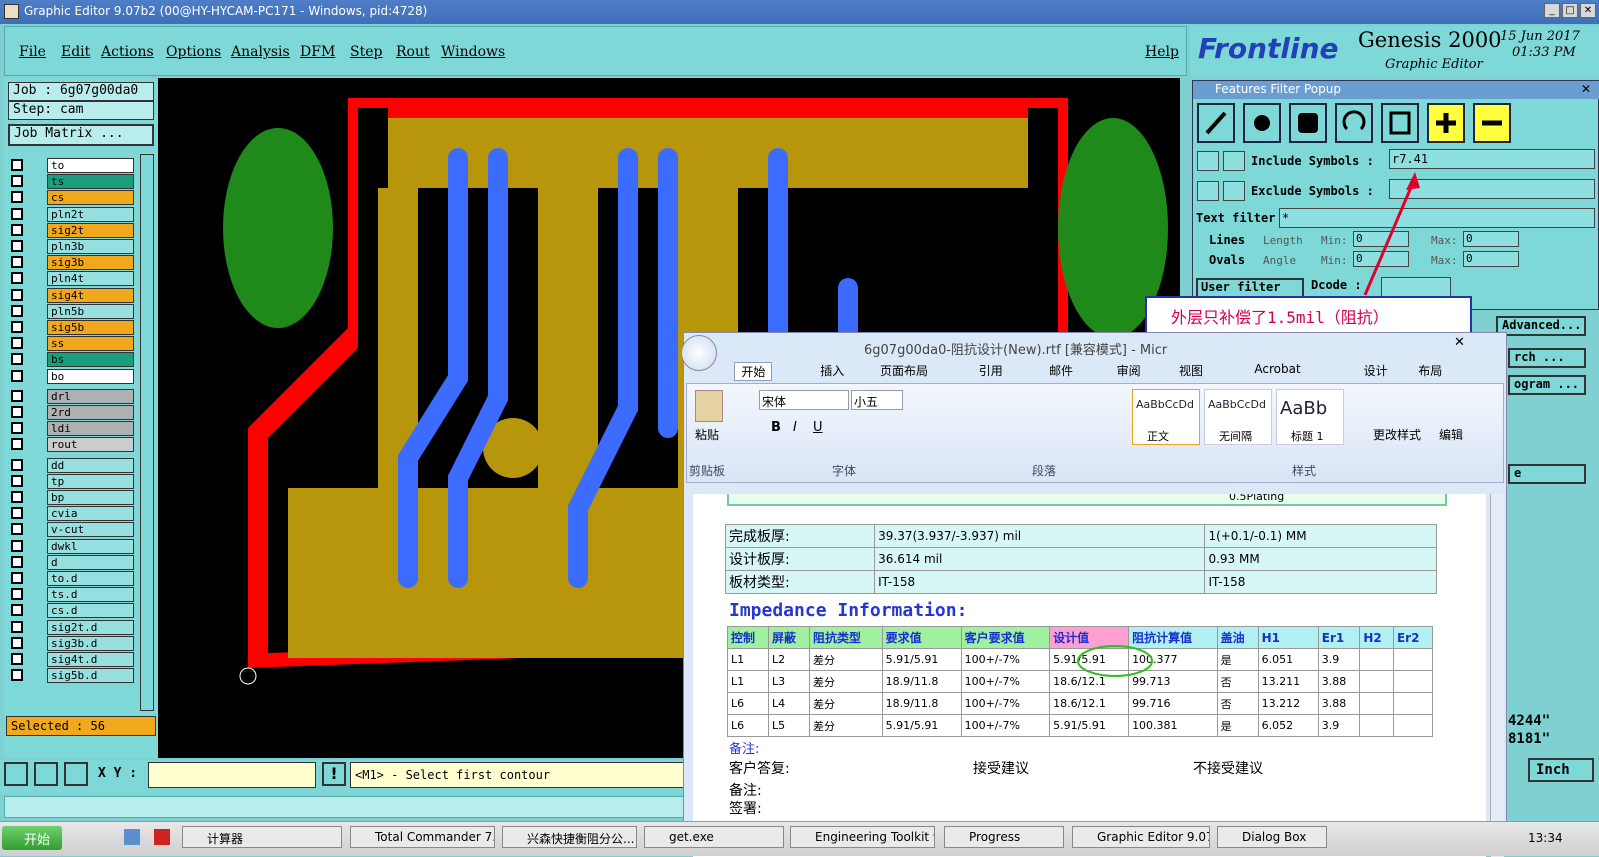 This screenshot has height=857, width=1599. I want to click on layer-name: v-cut, so click(90, 530).